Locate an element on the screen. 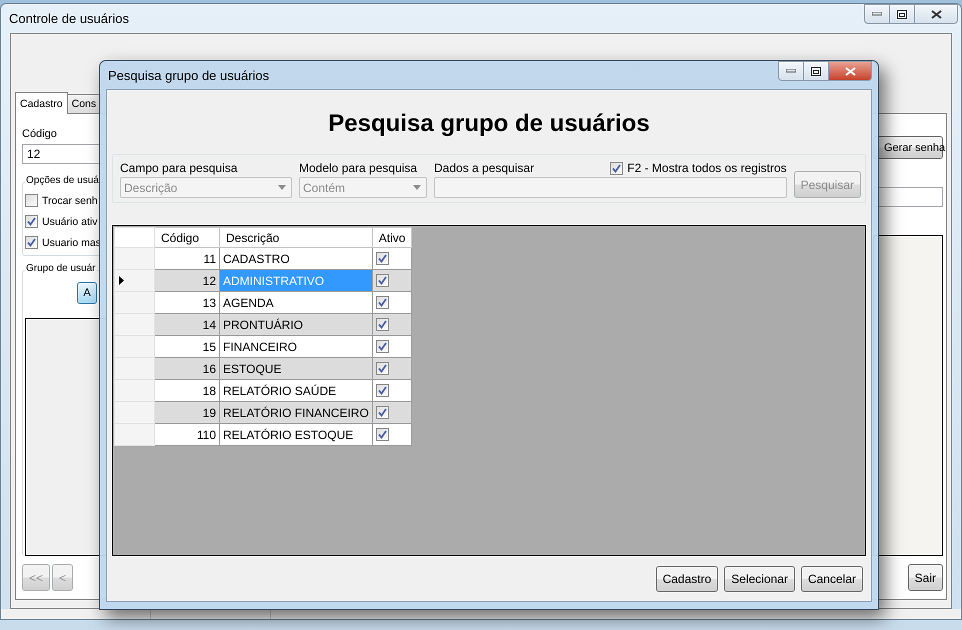 This screenshot has height=630, width=962. dialog-heading: Pesquisa grupo de usuários is located at coordinates (489, 124).